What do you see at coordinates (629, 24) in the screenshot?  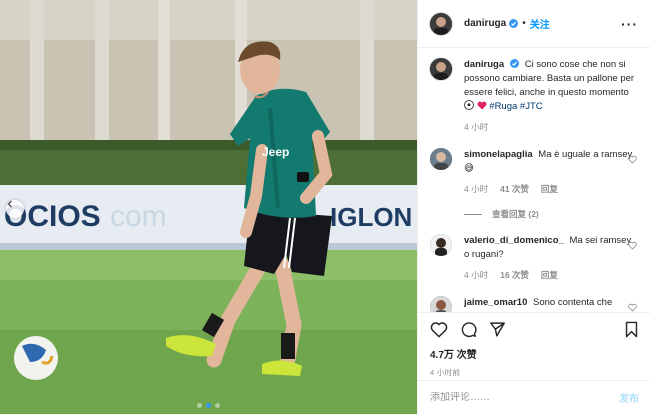 I see `more-options-button: ···` at bounding box center [629, 24].